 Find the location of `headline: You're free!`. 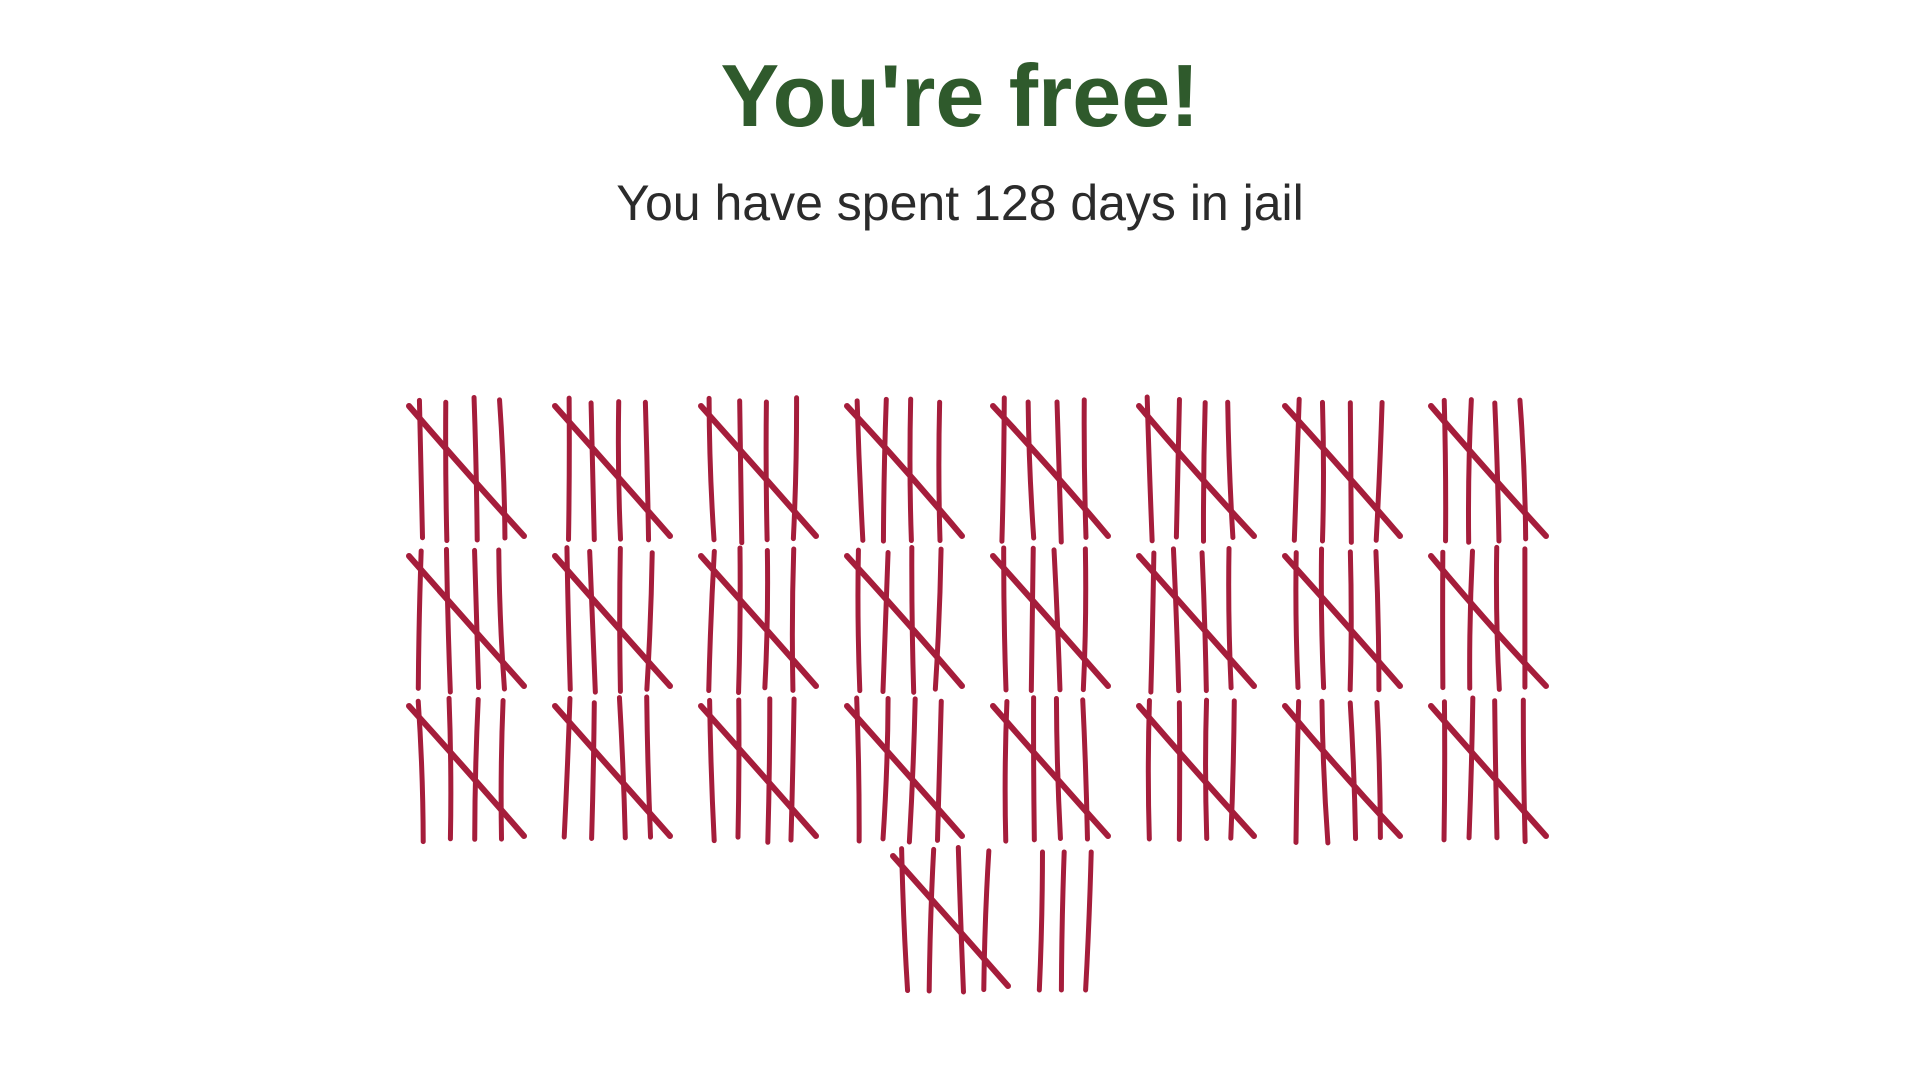

headline: You're free! is located at coordinates (960, 95).